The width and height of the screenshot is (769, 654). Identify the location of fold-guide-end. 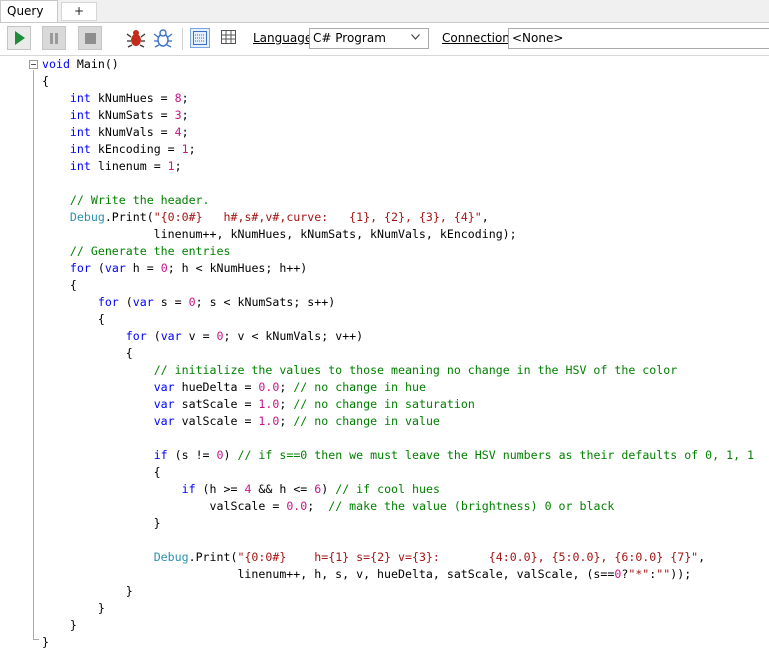
(36, 639).